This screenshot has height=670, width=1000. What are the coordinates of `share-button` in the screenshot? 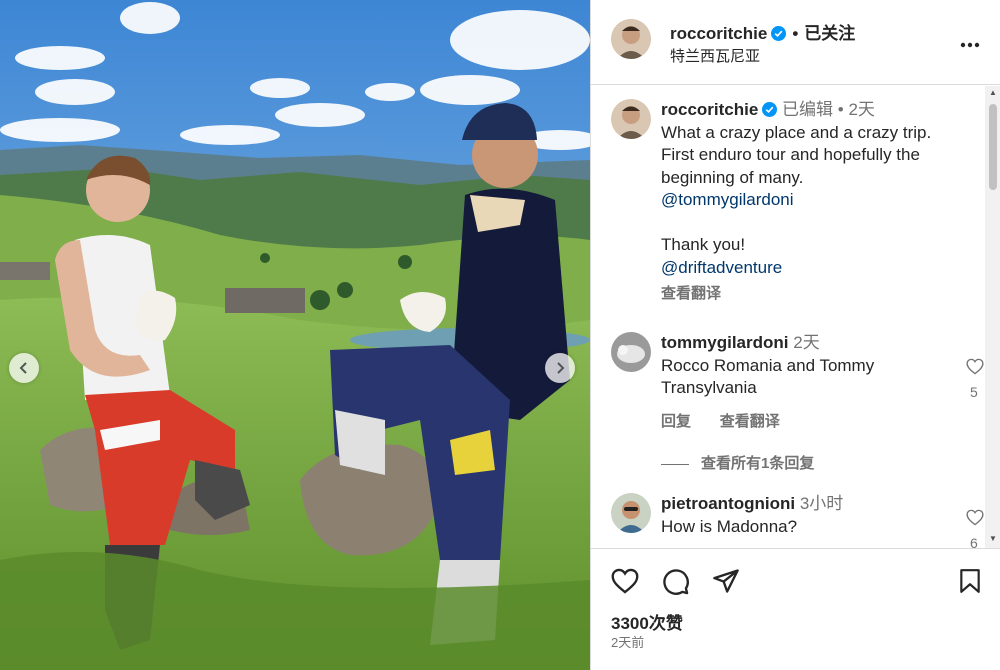 It's located at (726, 583).